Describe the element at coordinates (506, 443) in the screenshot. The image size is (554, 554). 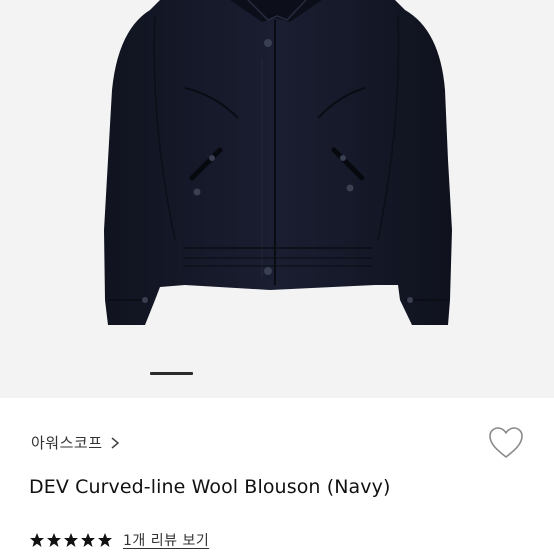
I see `heart-outline-icon` at that location.